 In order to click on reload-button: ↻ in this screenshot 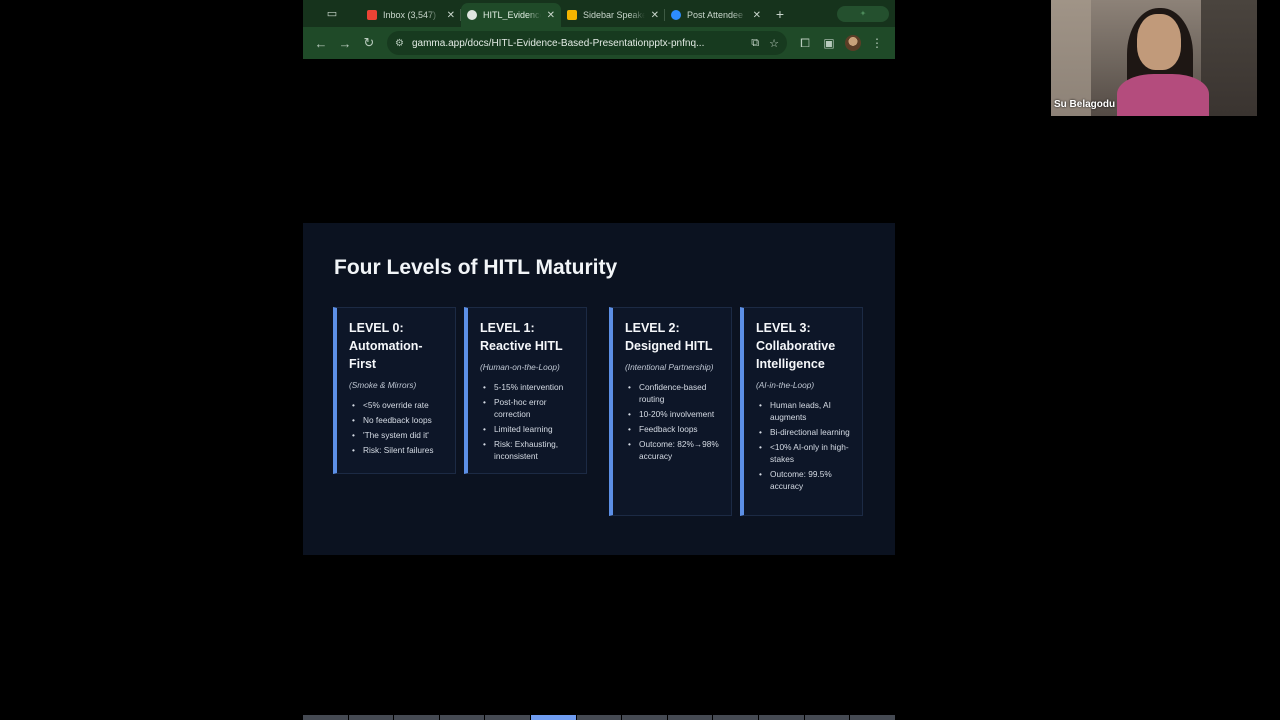, I will do `click(369, 43)`.